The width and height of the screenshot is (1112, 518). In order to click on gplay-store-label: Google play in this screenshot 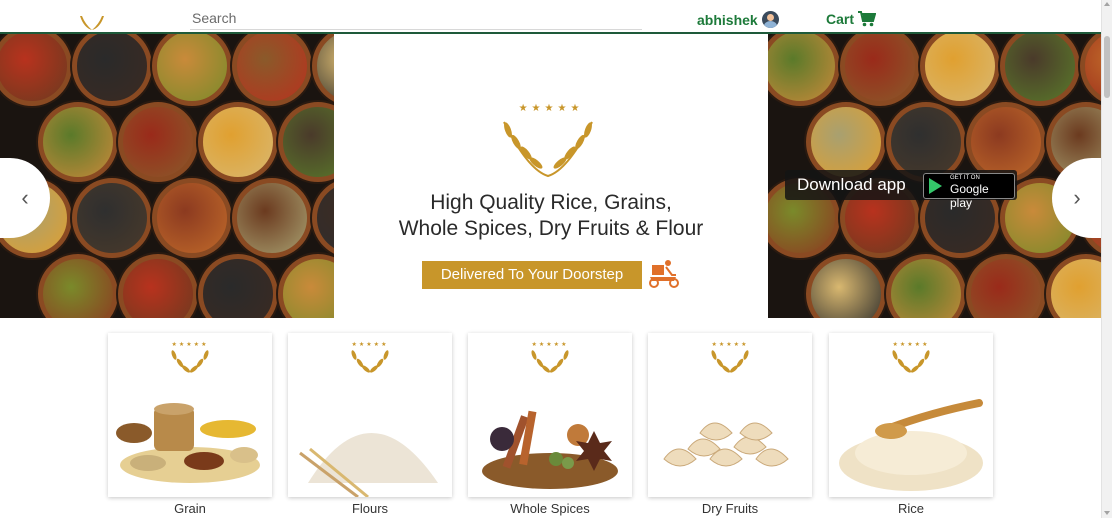, I will do `click(969, 196)`.